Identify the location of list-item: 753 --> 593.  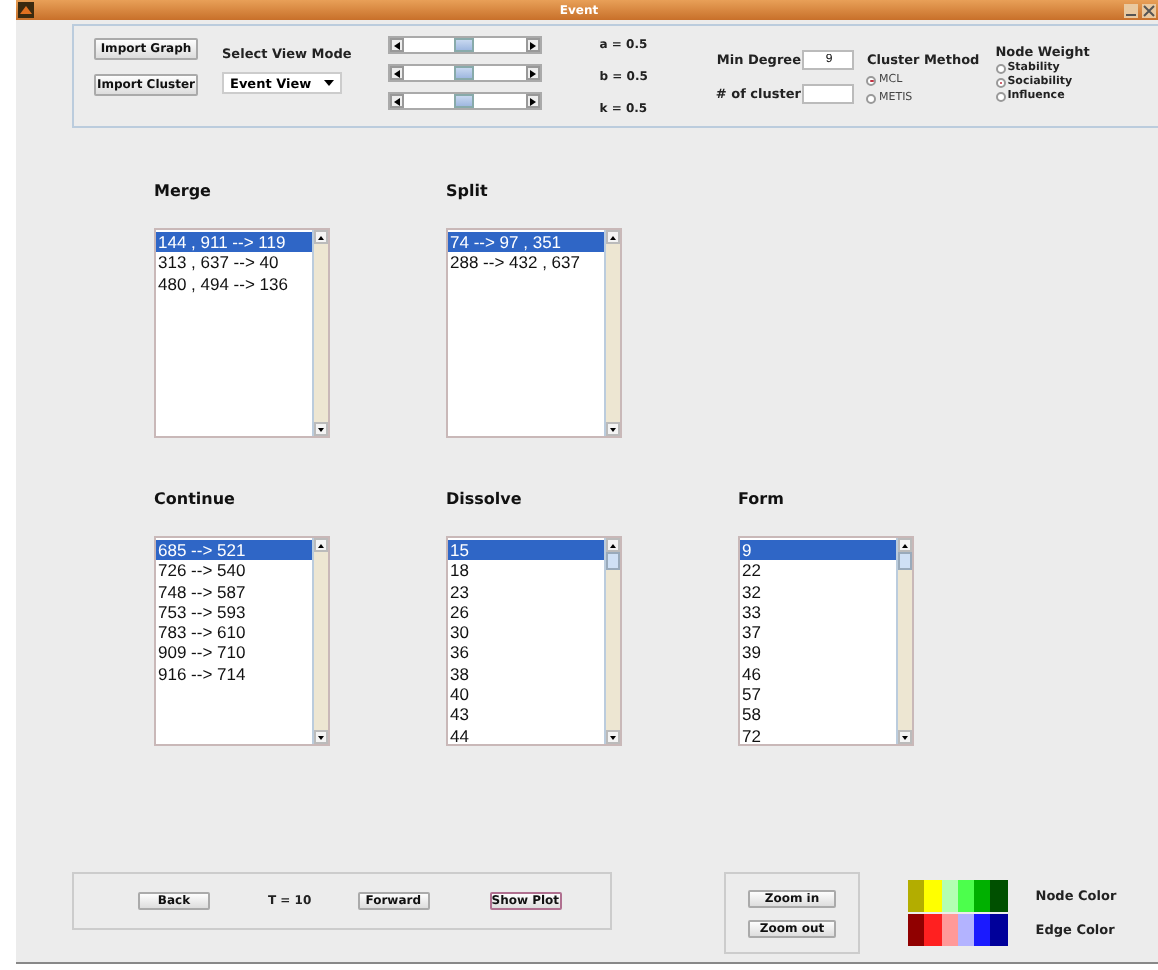
(234, 612).